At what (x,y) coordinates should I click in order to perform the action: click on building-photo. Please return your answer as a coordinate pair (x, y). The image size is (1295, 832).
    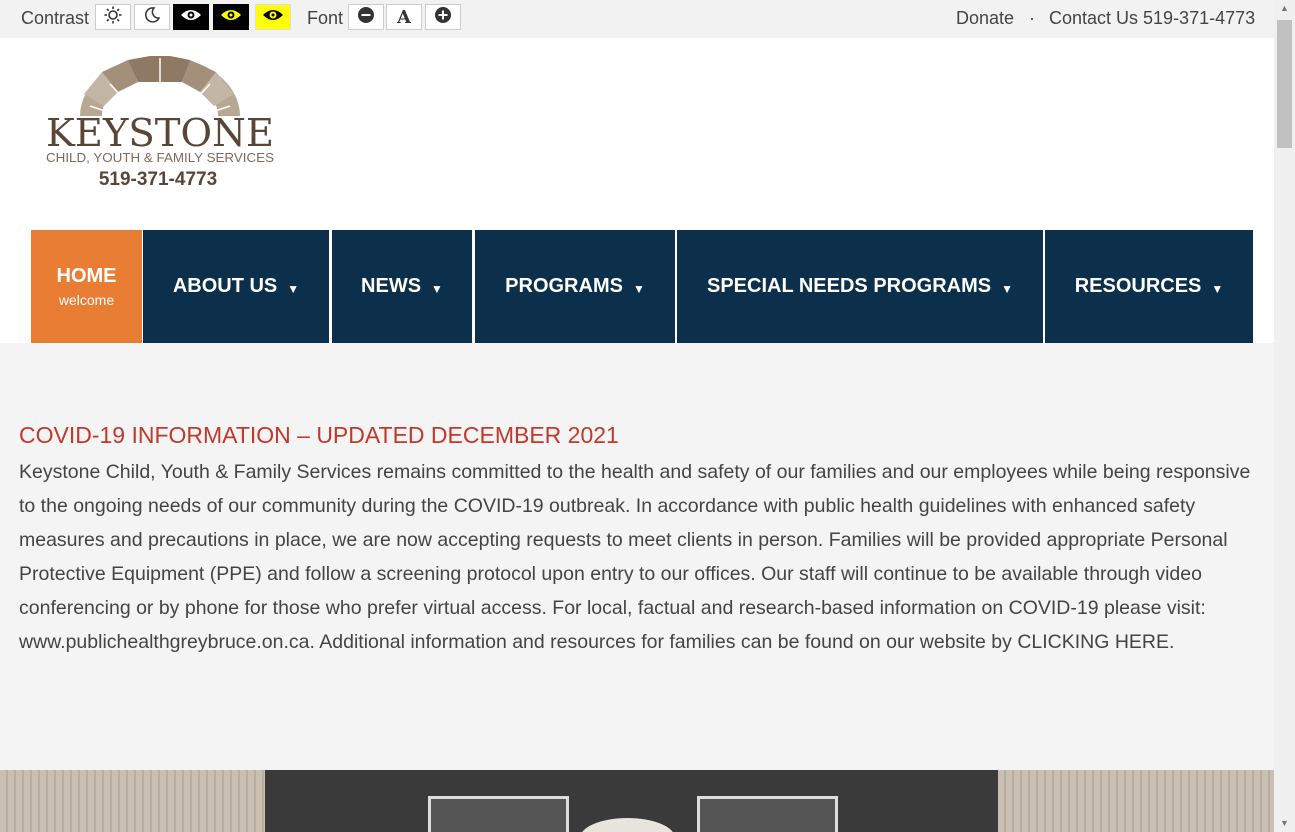
    Looking at the image, I should click on (637, 801).